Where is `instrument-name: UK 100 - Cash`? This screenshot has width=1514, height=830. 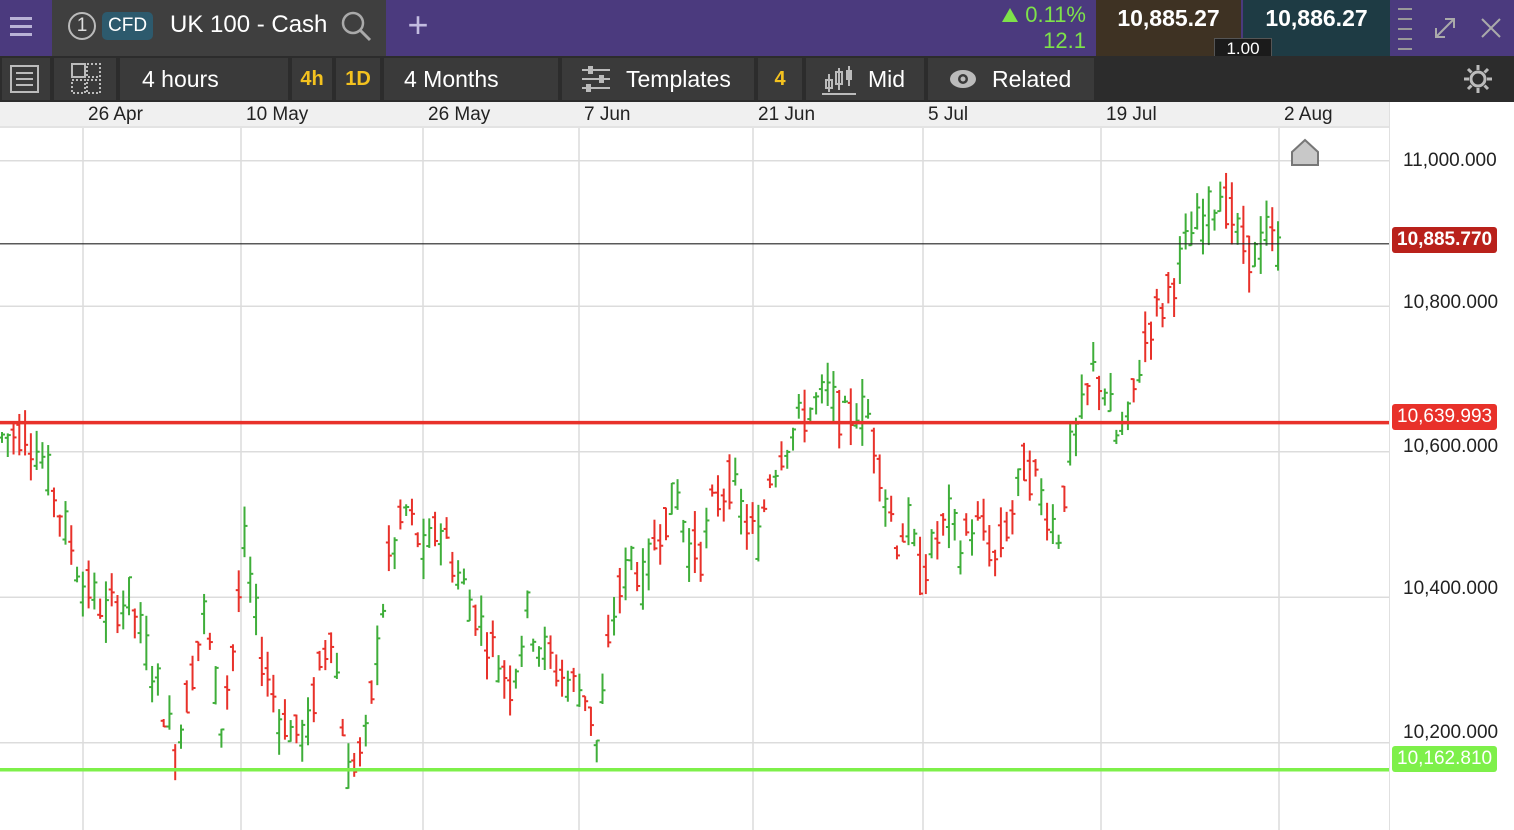 instrument-name: UK 100 - Cash is located at coordinates (249, 24).